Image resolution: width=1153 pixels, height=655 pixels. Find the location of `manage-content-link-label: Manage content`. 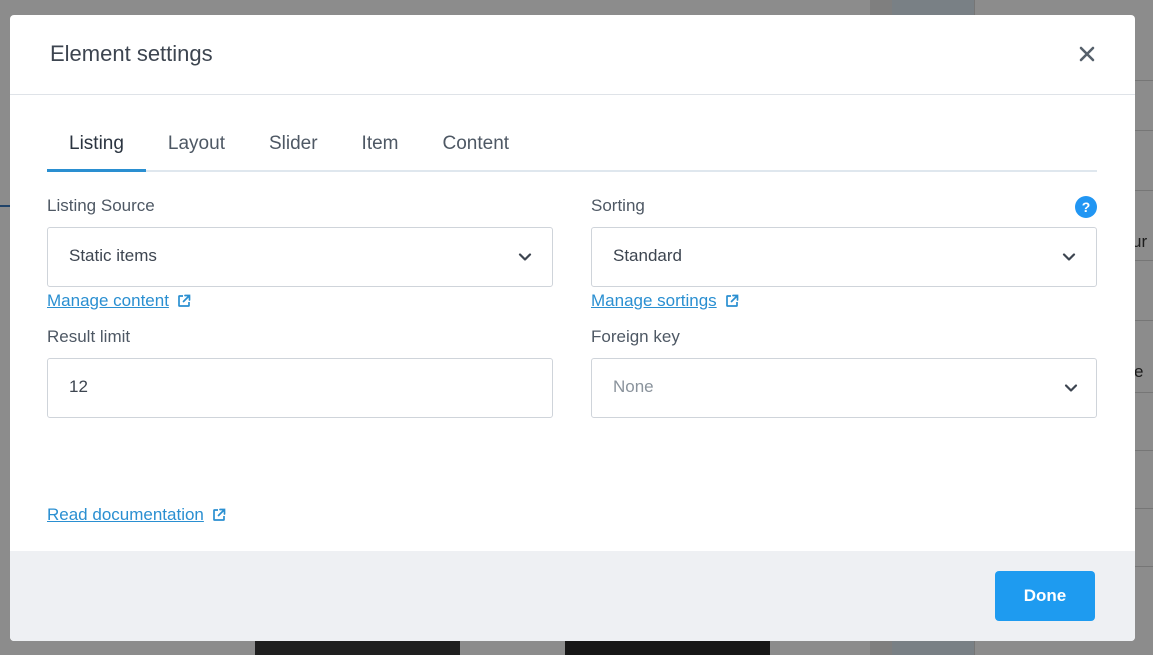

manage-content-link-label: Manage content is located at coordinates (108, 300).